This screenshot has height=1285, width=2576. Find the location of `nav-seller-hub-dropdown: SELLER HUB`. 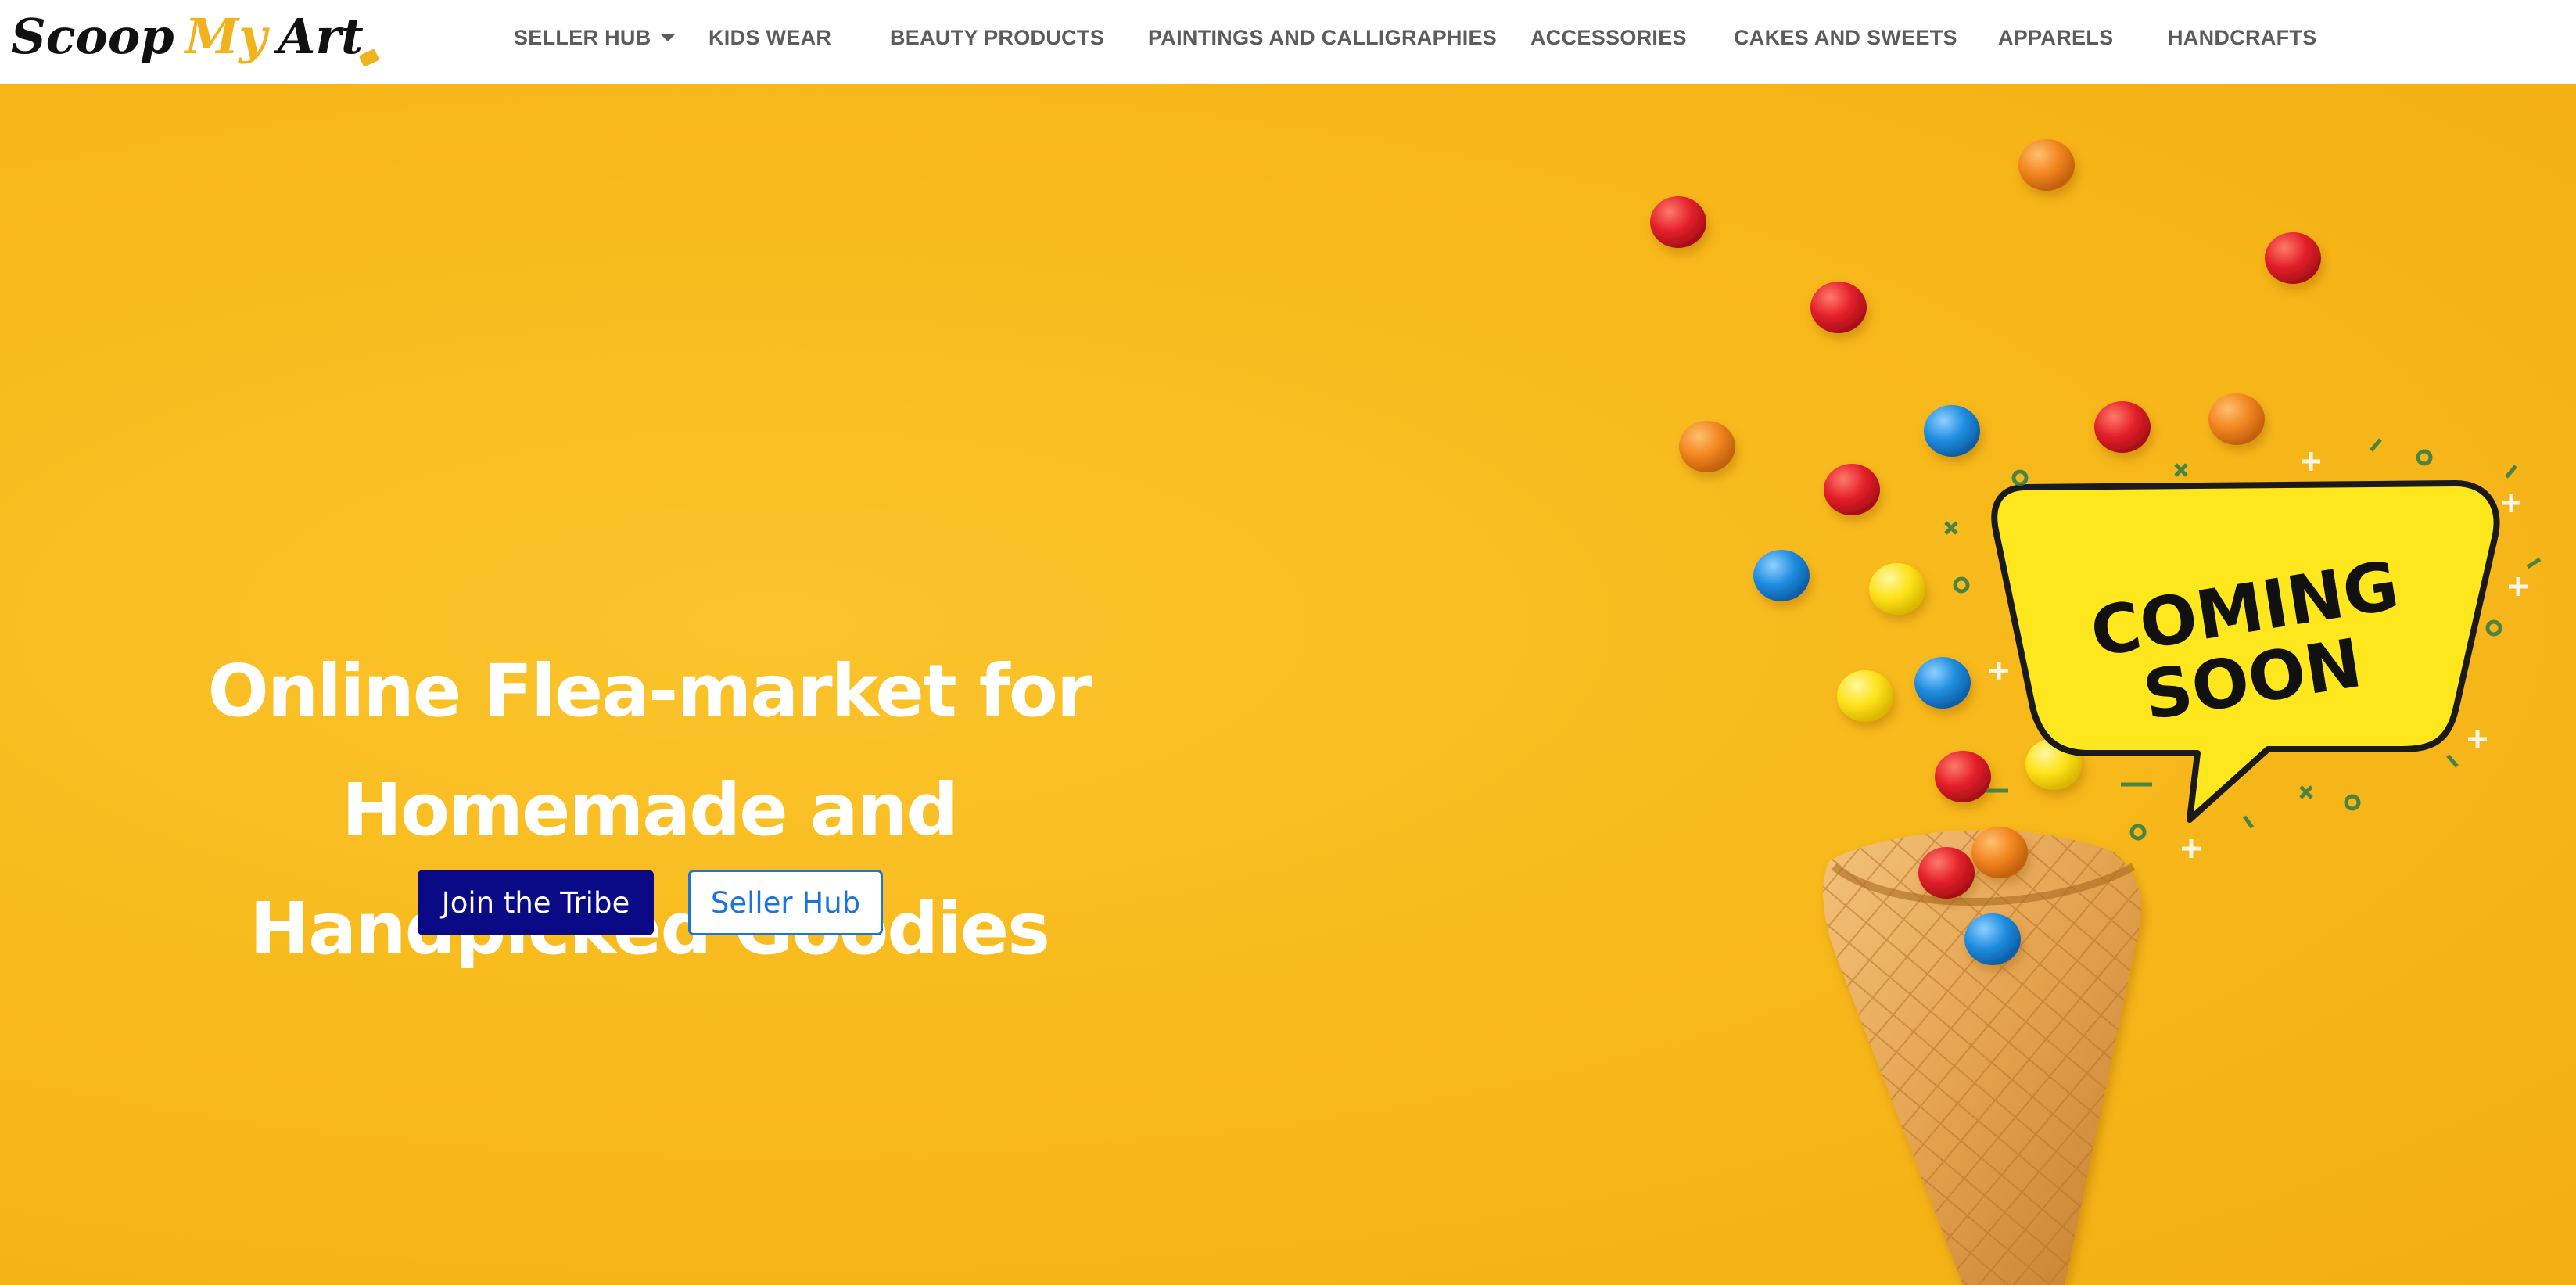

nav-seller-hub-dropdown: SELLER HUB is located at coordinates (594, 37).